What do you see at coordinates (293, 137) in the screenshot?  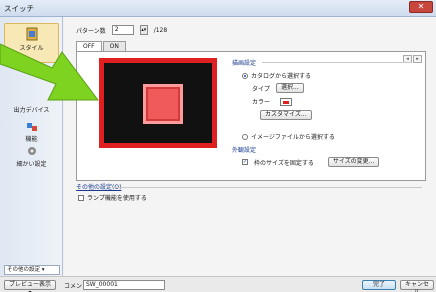 I see `image-file-radio-label: イメージファイルから選択する` at bounding box center [293, 137].